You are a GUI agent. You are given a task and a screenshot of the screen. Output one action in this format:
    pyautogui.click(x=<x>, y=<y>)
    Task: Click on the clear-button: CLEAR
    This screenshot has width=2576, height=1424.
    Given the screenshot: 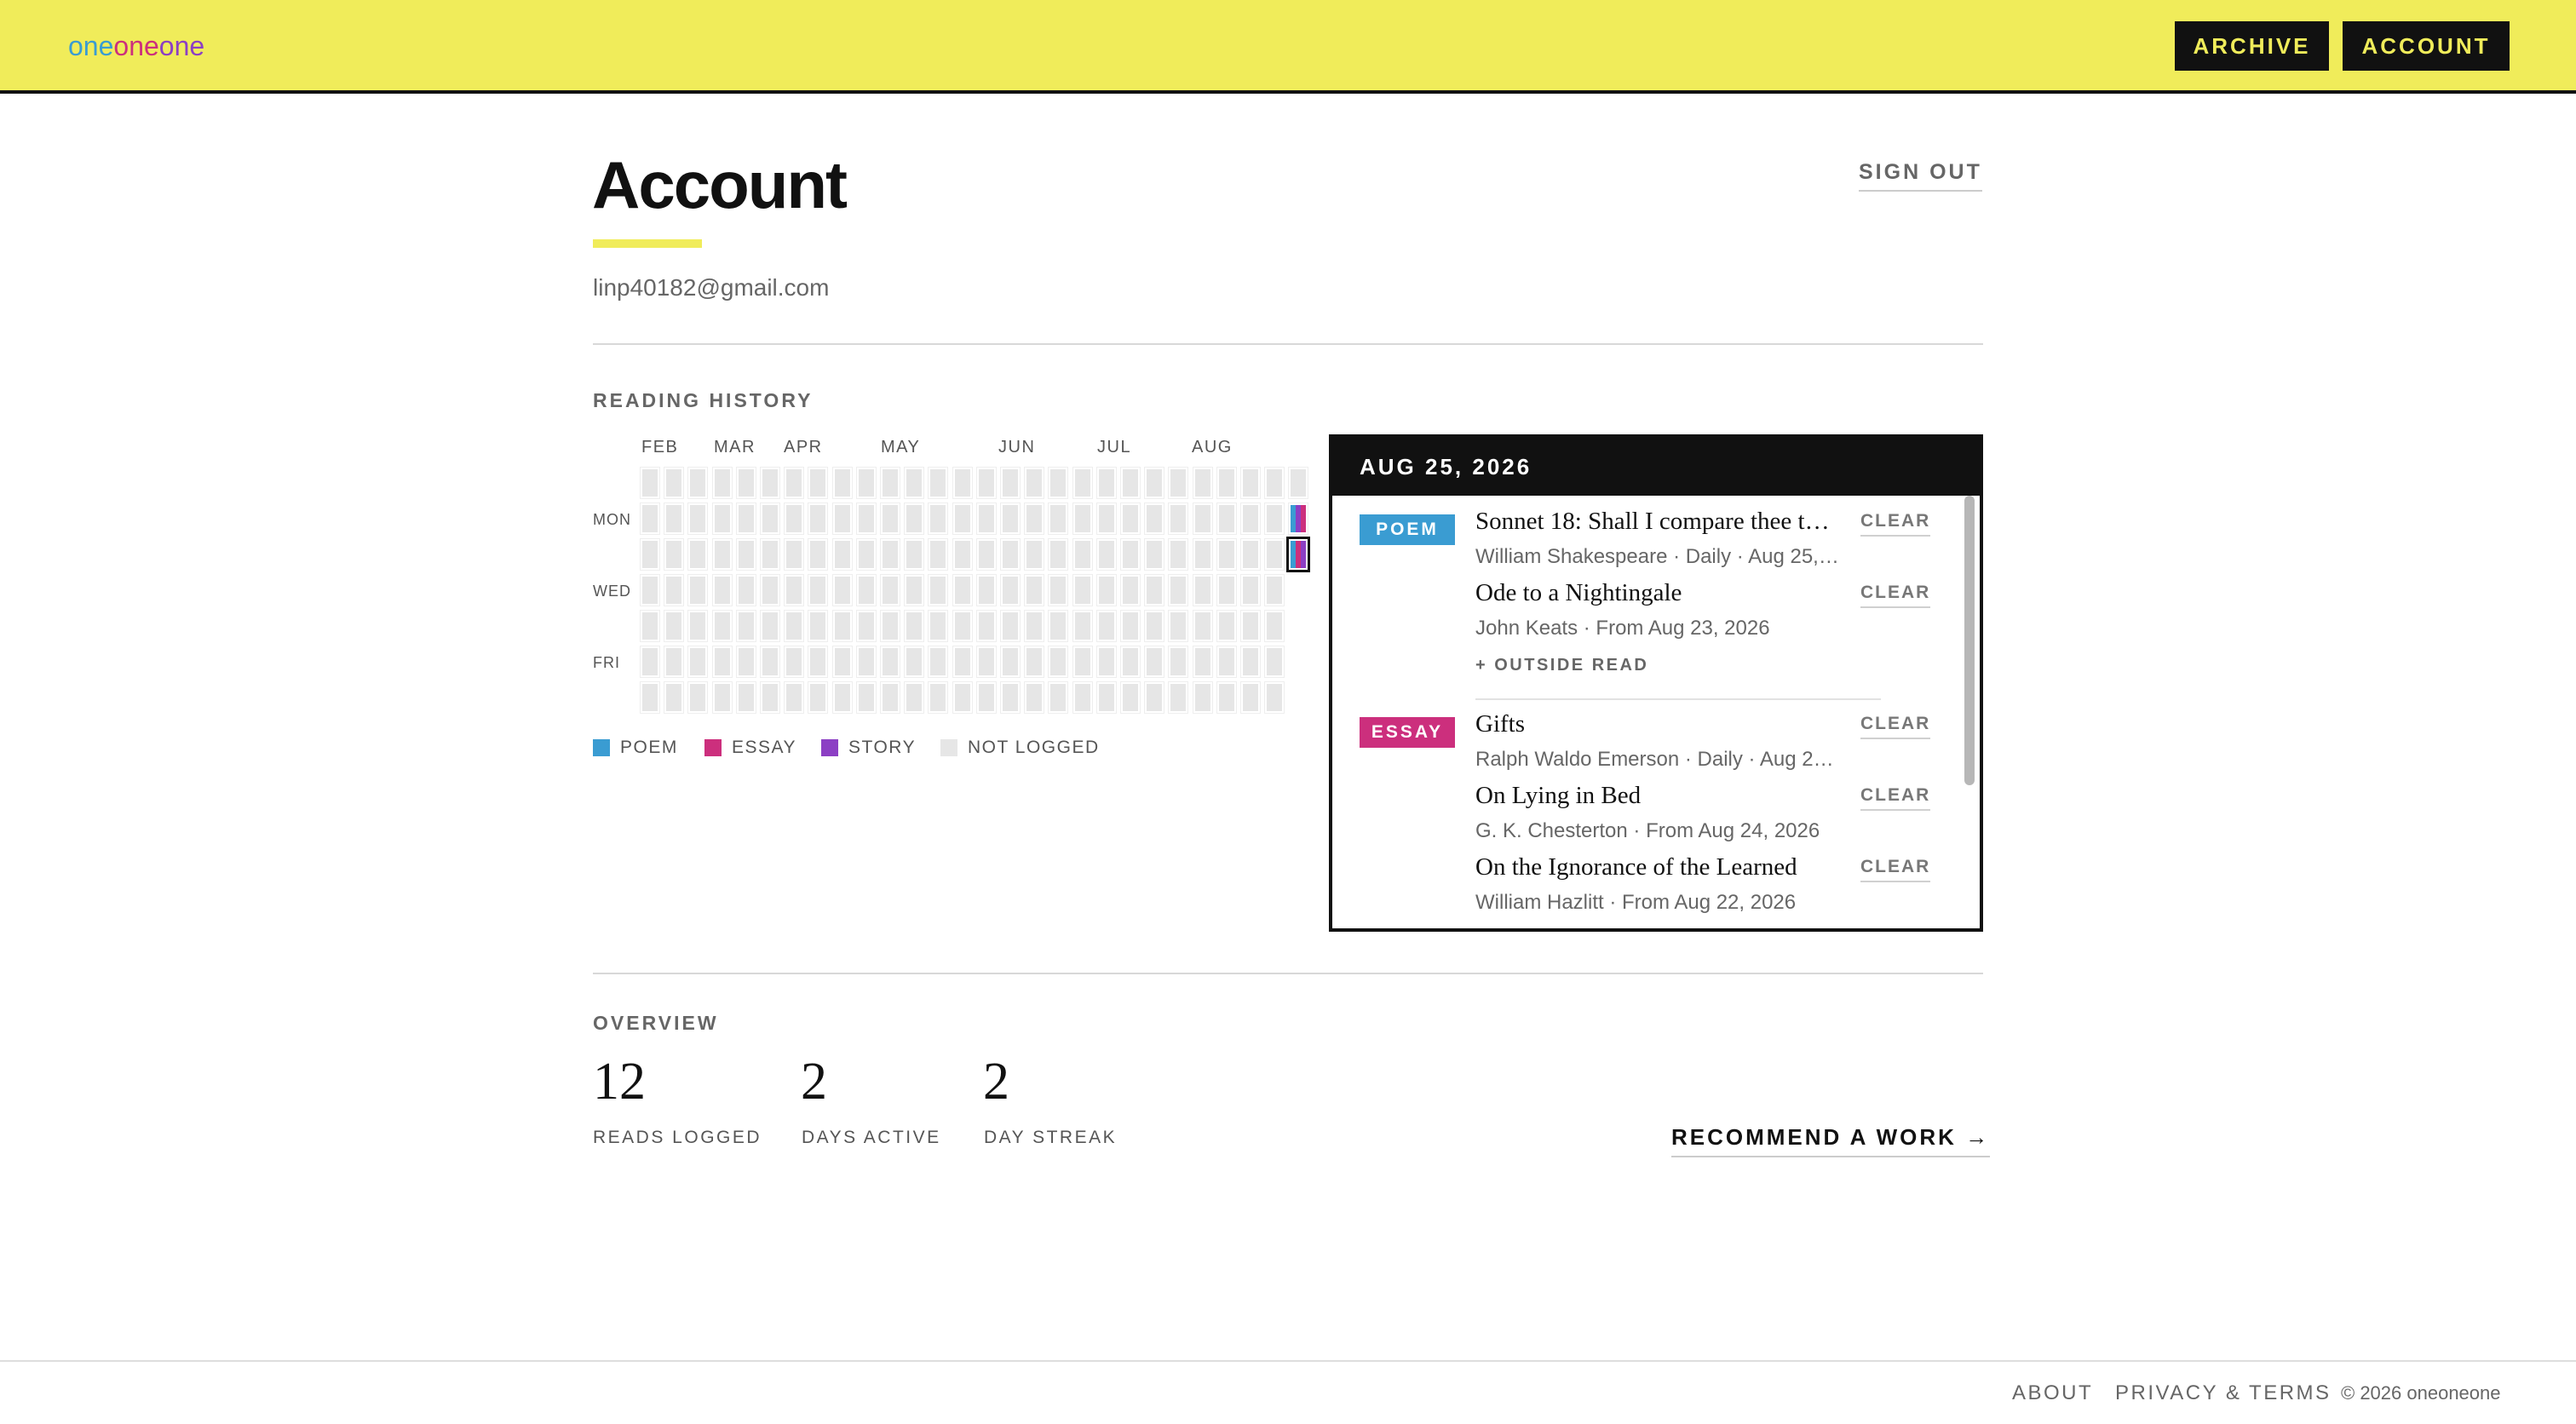 What is the action you would take?
    pyautogui.click(x=1895, y=524)
    